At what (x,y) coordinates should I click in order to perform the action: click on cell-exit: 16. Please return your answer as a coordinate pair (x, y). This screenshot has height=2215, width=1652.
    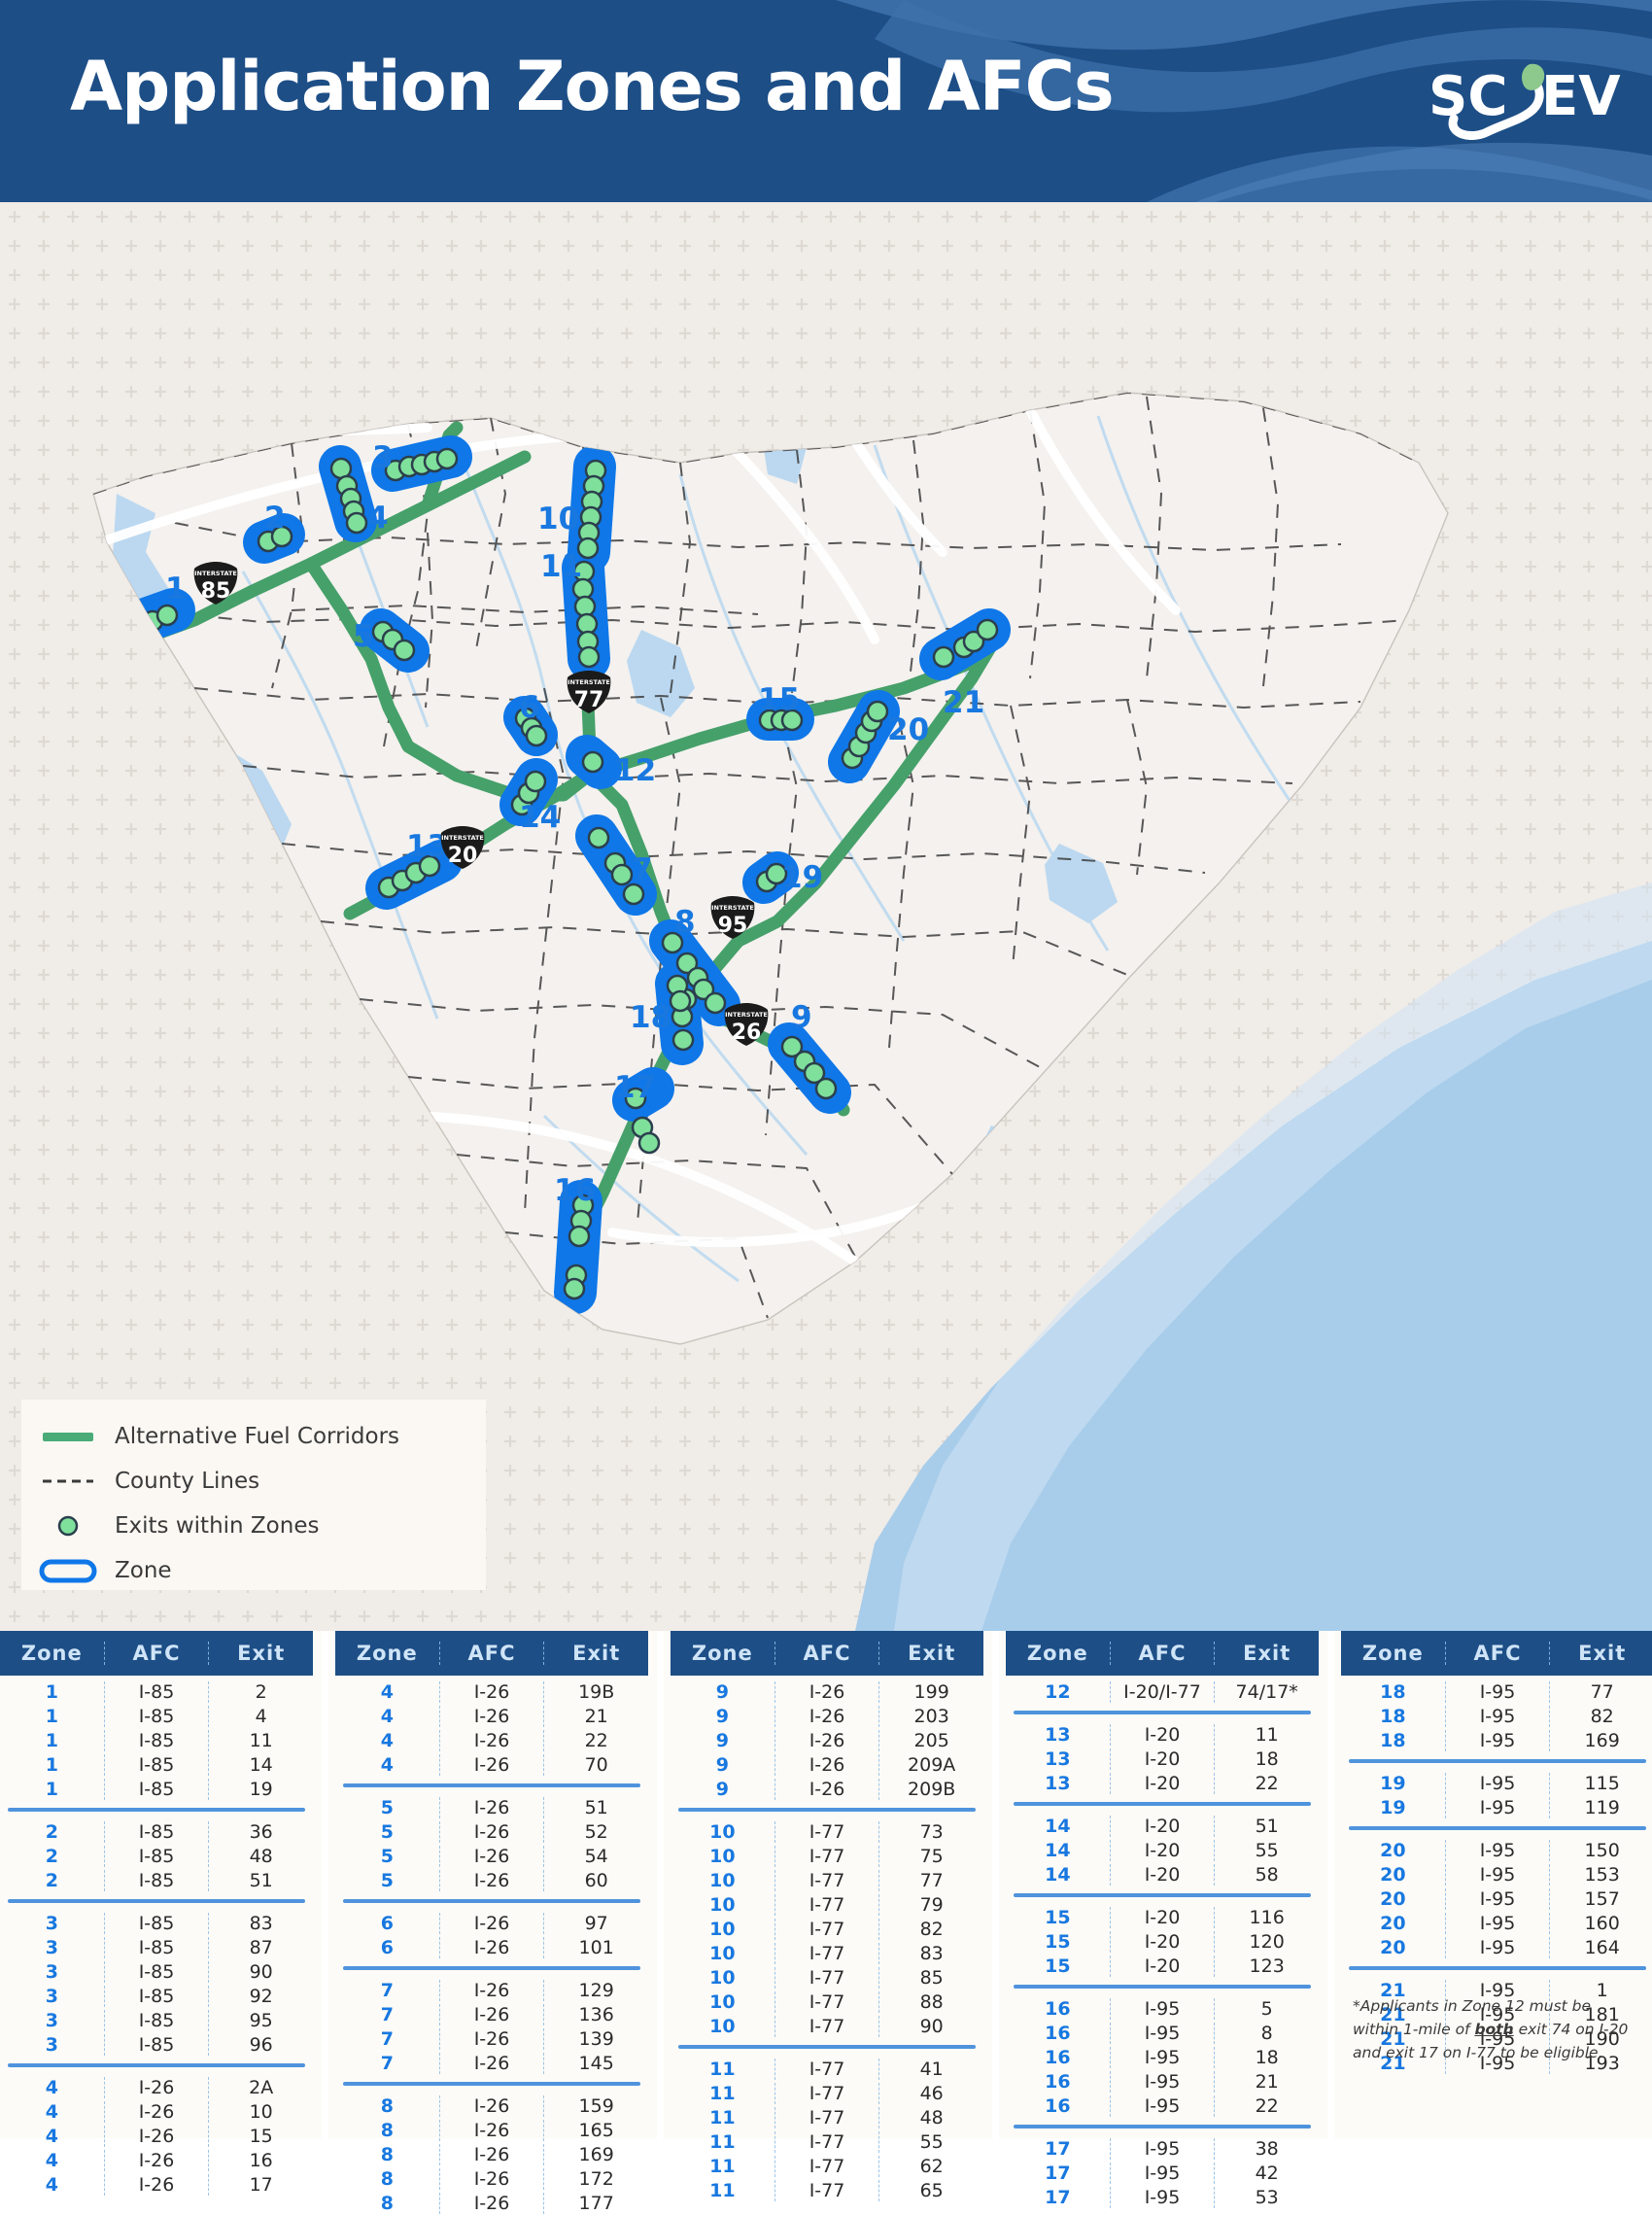
    Looking at the image, I should click on (261, 2160).